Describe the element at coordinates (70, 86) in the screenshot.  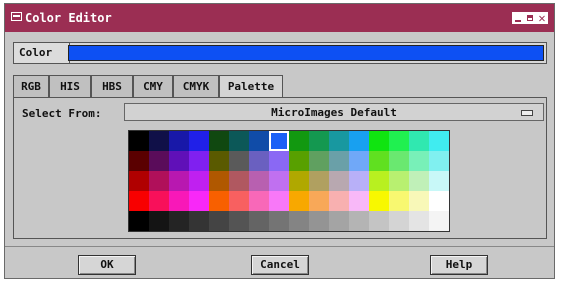
I see `tab-his: HIS` at that location.